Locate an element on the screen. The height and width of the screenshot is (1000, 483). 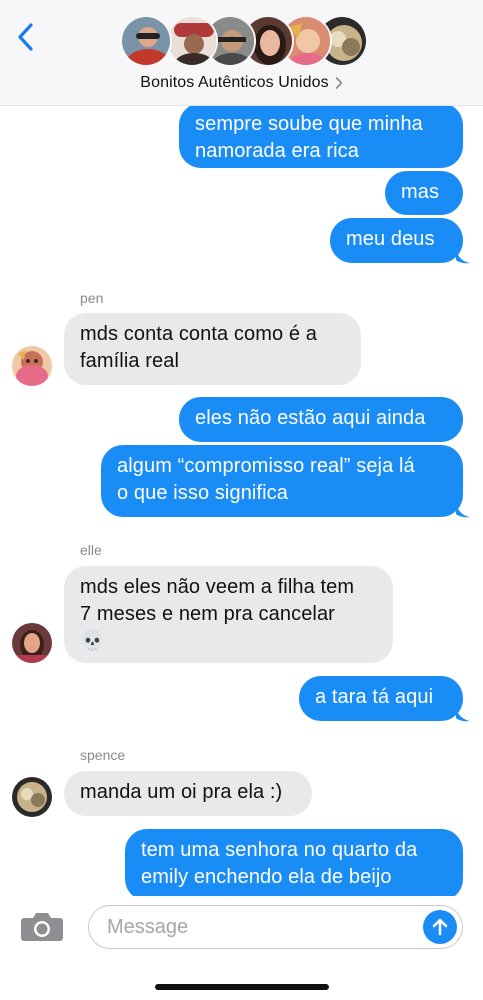
outgoing-message: meu deus is located at coordinates (396, 240).